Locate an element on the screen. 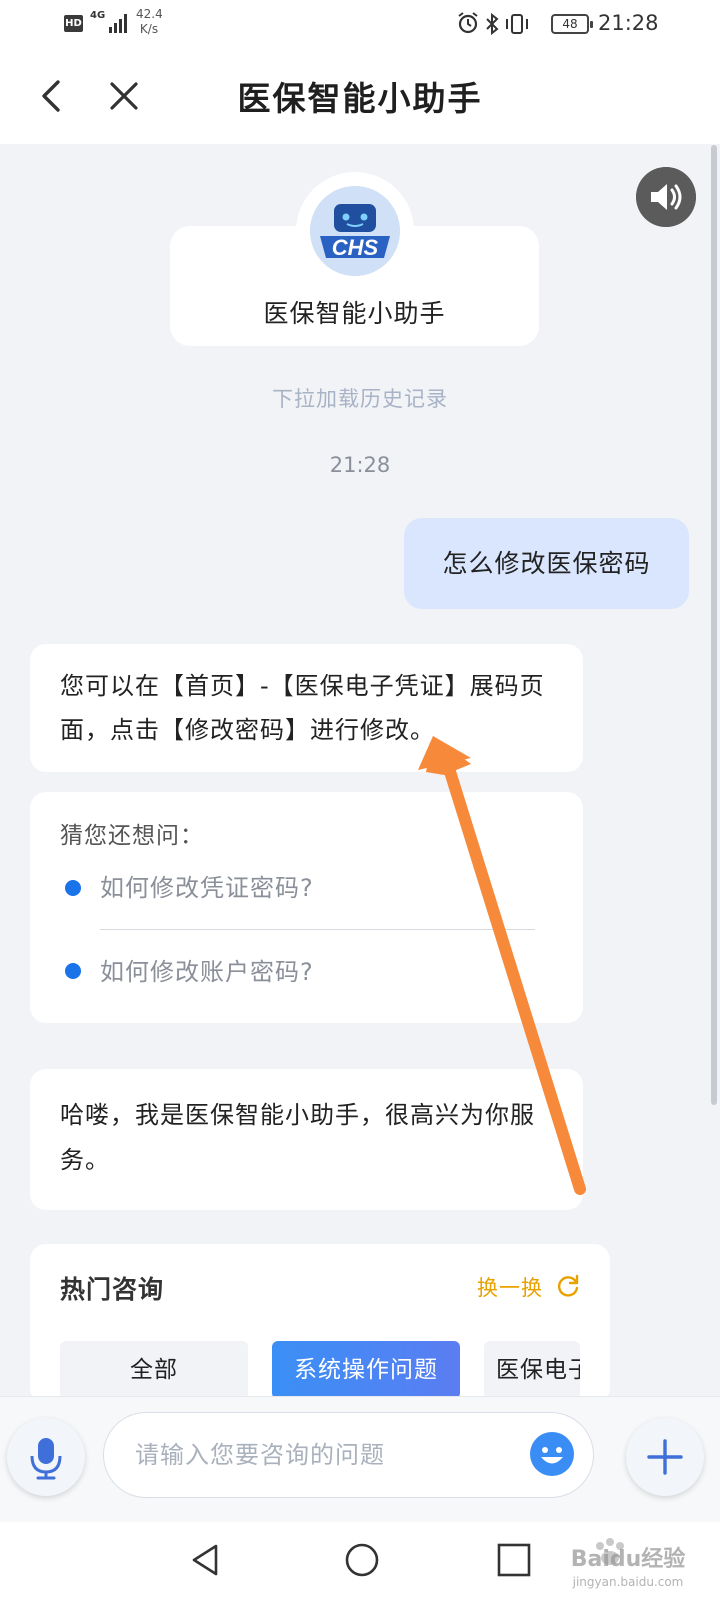  emoji-button is located at coordinates (552, 1454).